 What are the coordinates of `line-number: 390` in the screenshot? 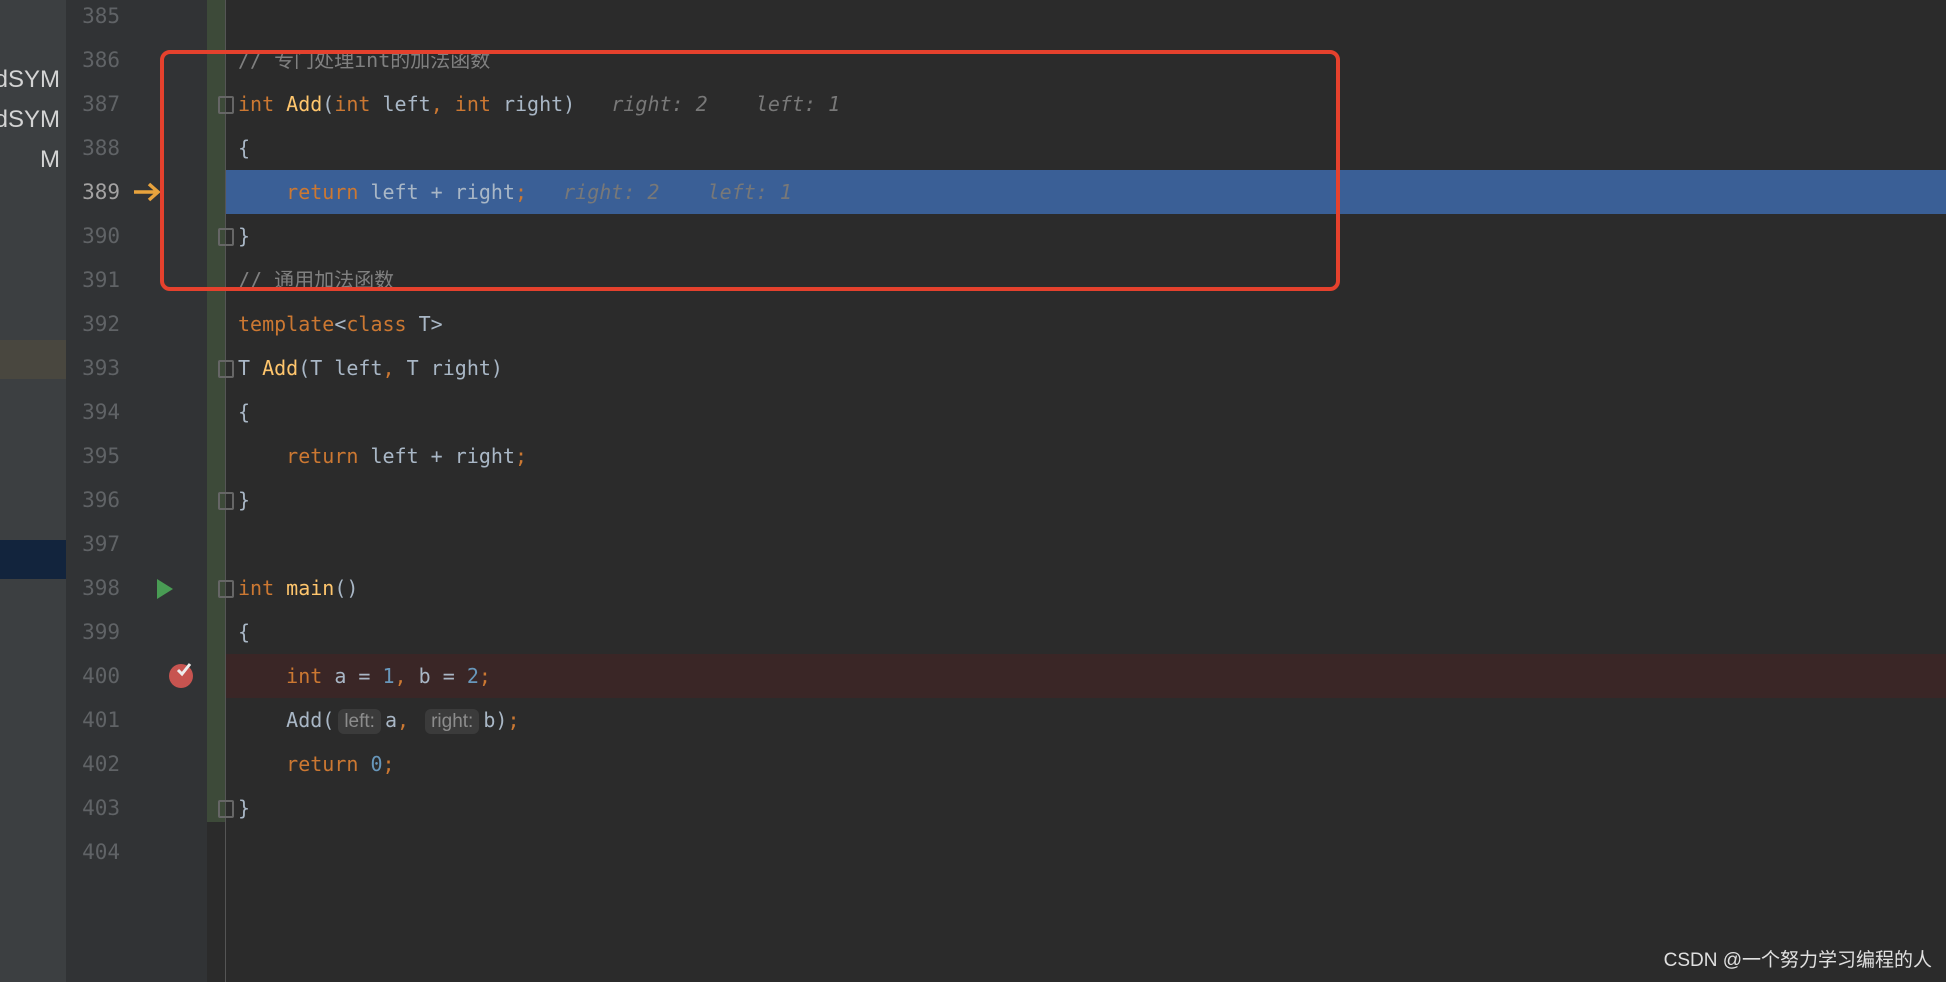 It's located at (101, 236).